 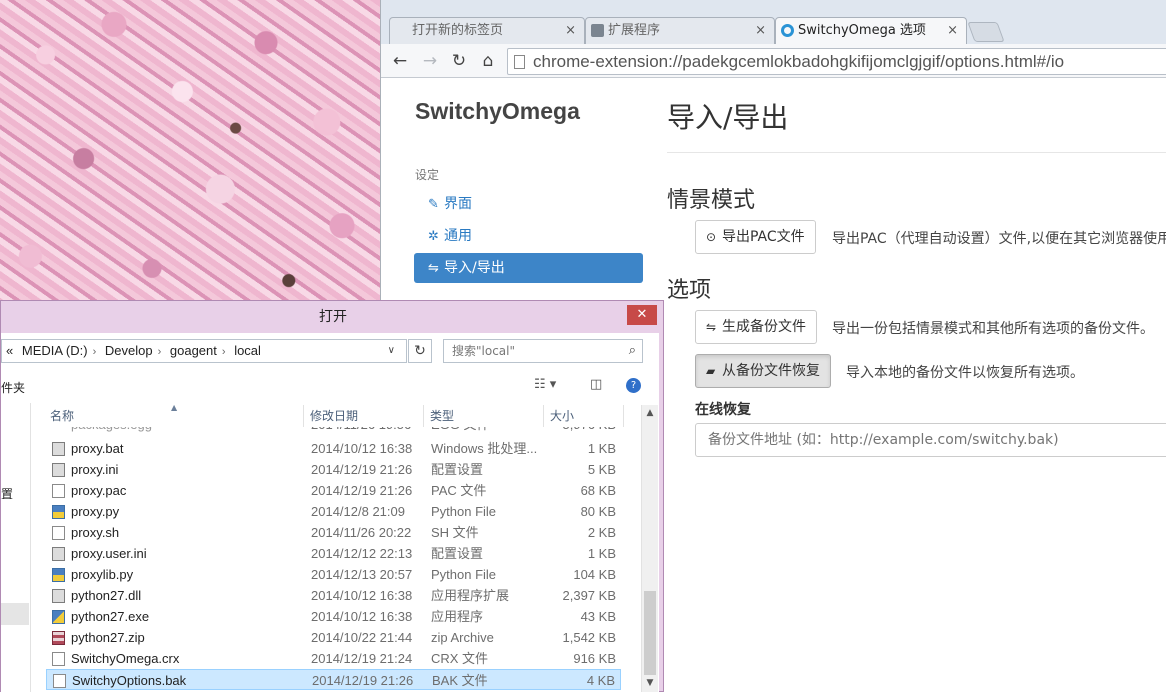 What do you see at coordinates (594, 658) in the screenshot?
I see `file-size: 916 KB` at bounding box center [594, 658].